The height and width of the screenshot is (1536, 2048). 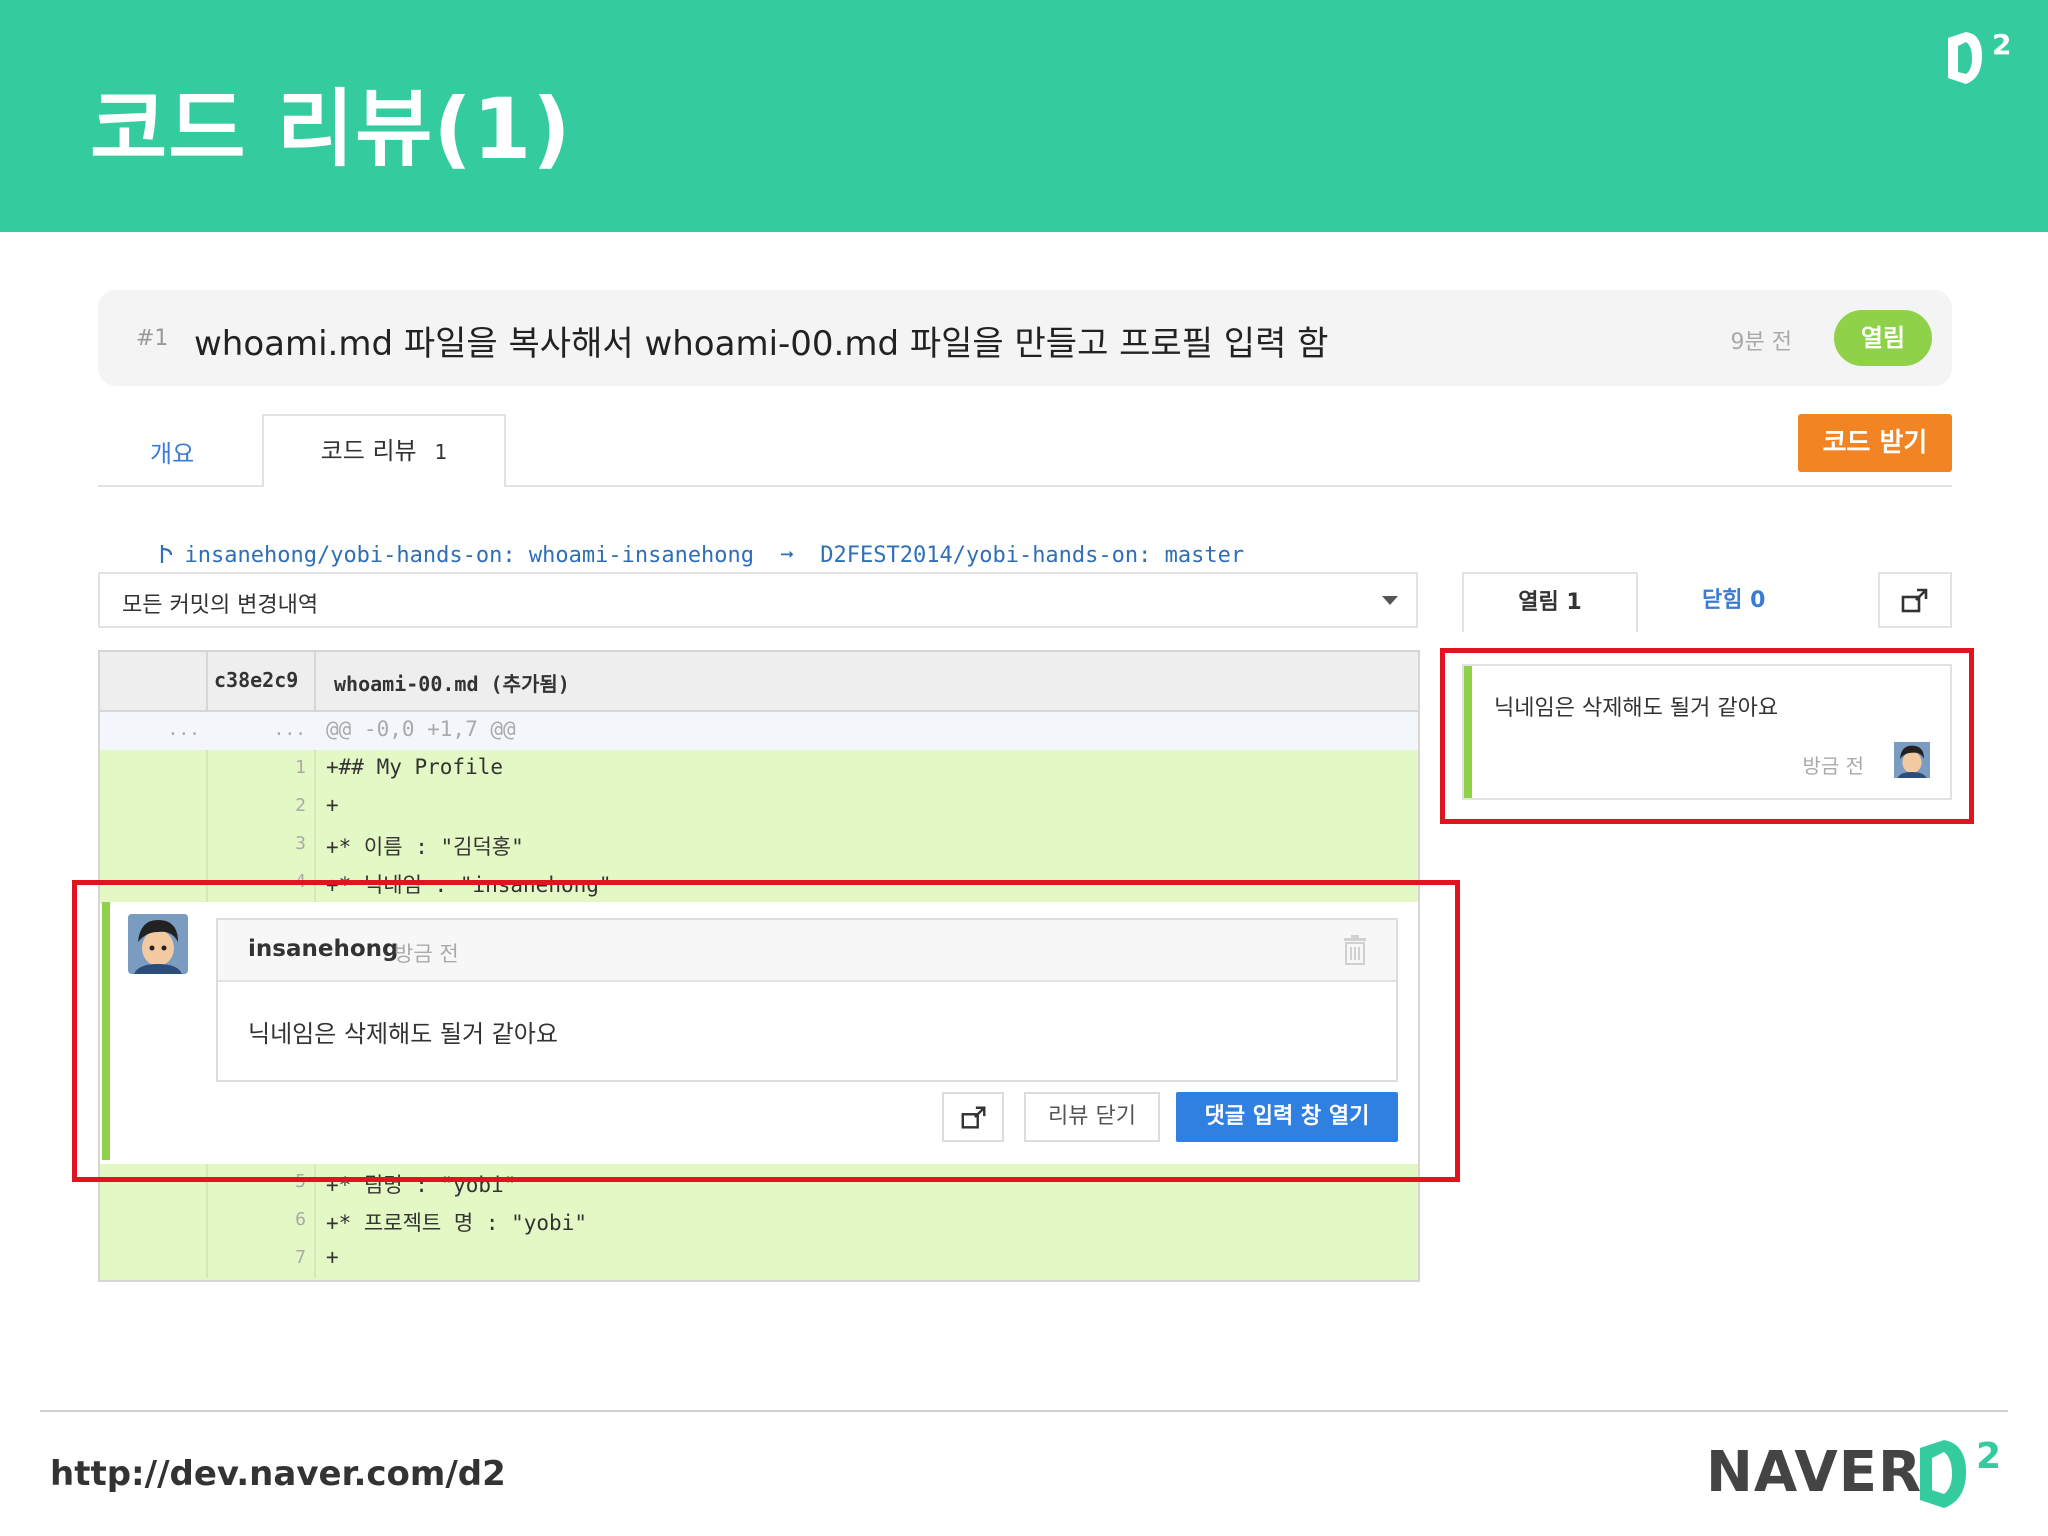 What do you see at coordinates (172, 451) in the screenshot?
I see `tab-overview: 개요` at bounding box center [172, 451].